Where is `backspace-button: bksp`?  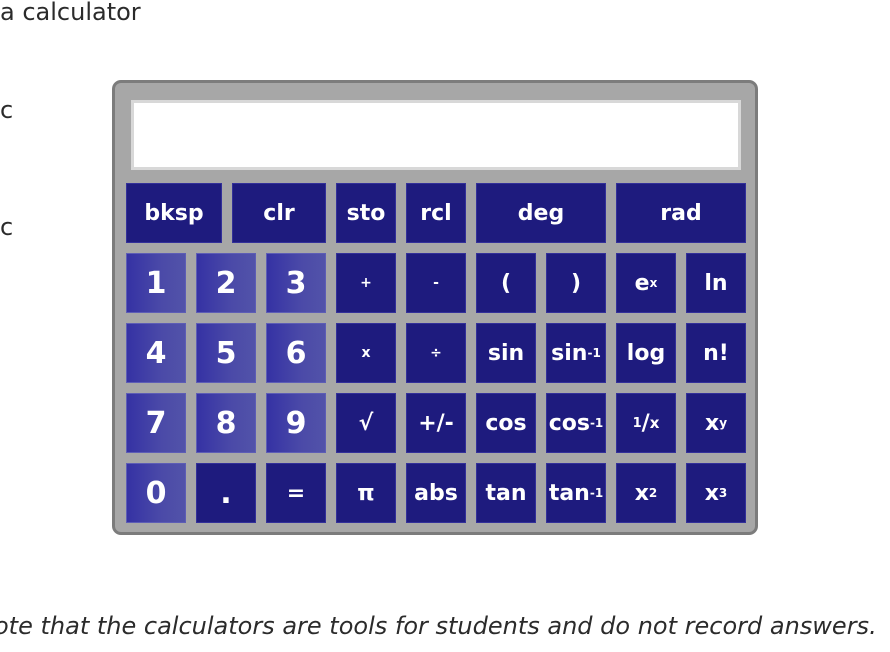 backspace-button: bksp is located at coordinates (174, 213).